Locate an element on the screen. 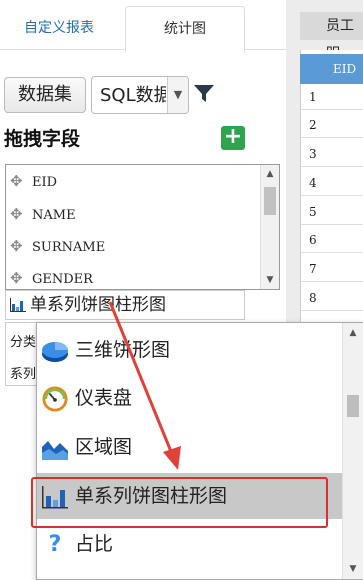 The width and height of the screenshot is (363, 580). tab-bar: 自定义报表 统计图 is located at coordinates (143, 26).